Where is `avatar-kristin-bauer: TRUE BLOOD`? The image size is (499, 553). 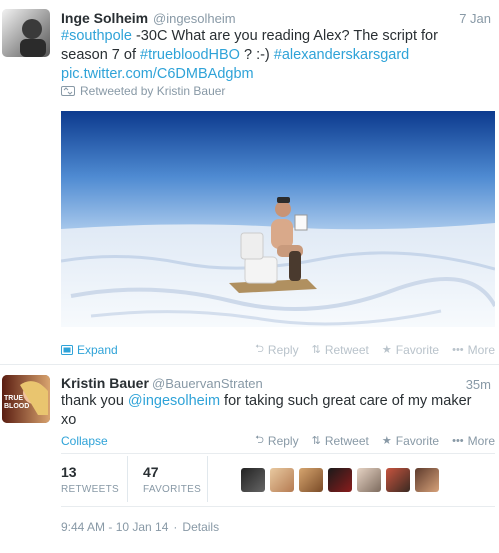 avatar-kristin-bauer: TRUE BLOOD is located at coordinates (26, 399).